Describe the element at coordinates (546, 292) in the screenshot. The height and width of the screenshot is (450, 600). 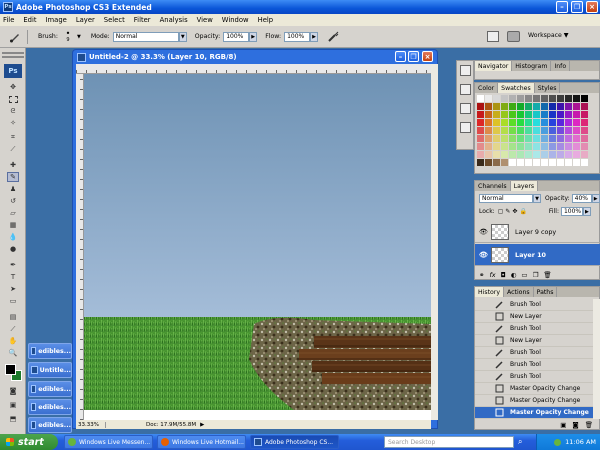
I see `tab-paths: Paths` at that location.